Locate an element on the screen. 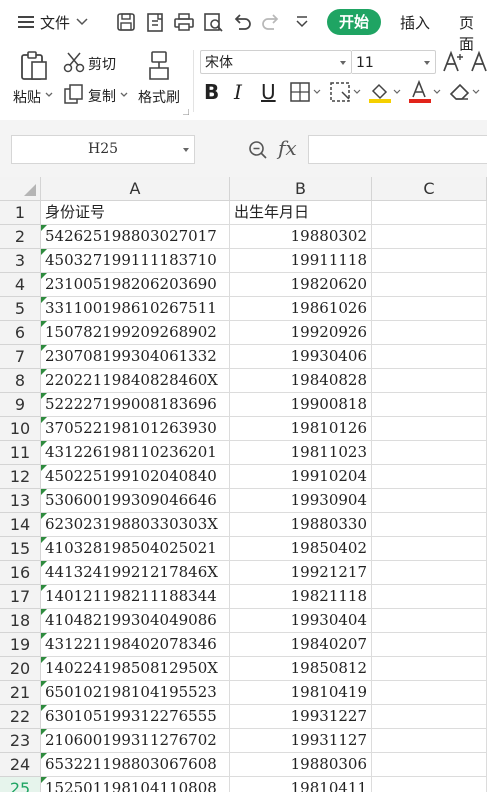  cell-b: 19930406 is located at coordinates (301, 357).